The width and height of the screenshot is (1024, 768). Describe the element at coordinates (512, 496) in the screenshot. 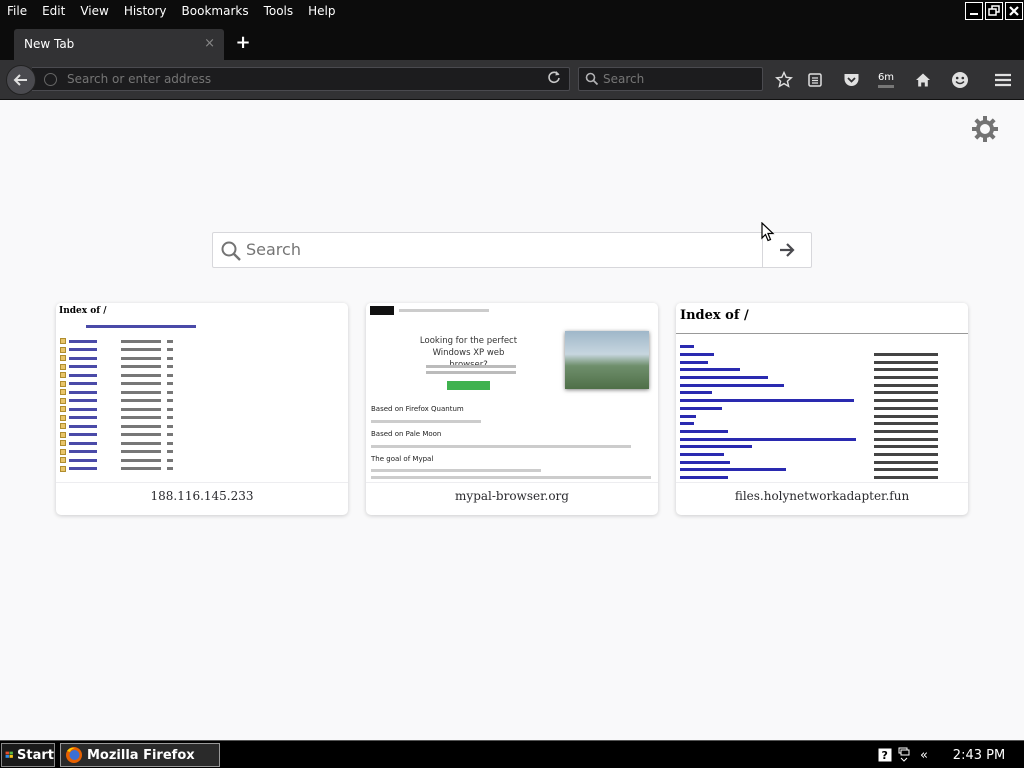

I see `top-site-label: mypal-browser.org` at that location.